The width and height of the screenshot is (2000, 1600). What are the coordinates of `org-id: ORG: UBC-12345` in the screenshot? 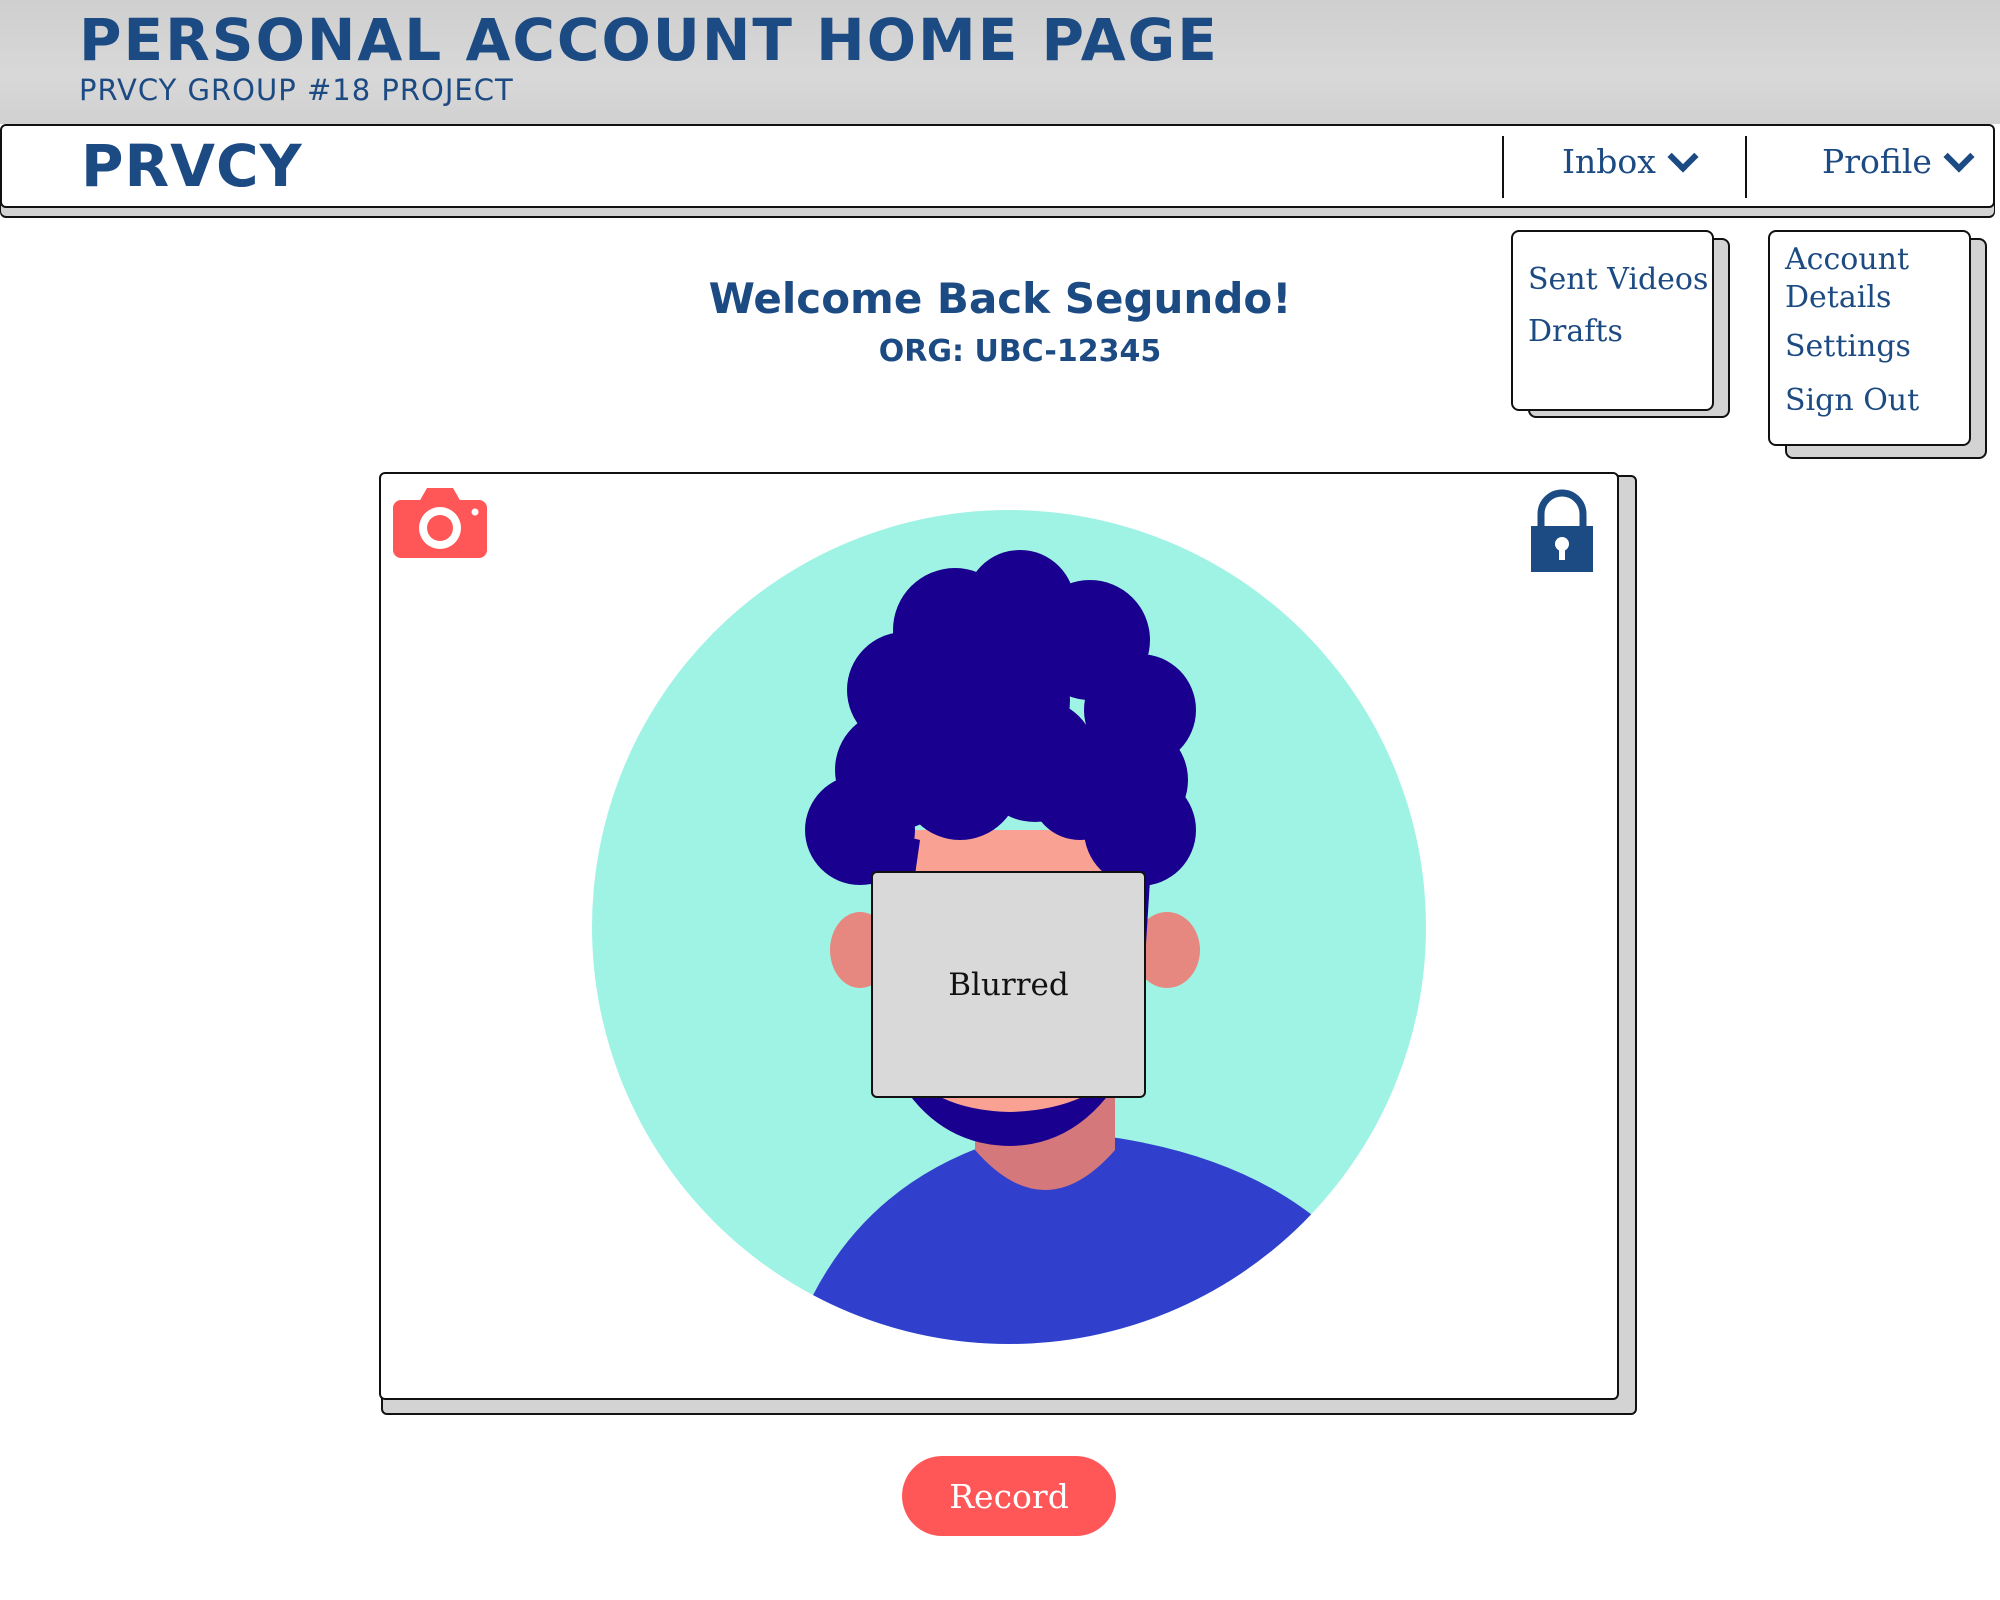 It's located at (1020, 351).